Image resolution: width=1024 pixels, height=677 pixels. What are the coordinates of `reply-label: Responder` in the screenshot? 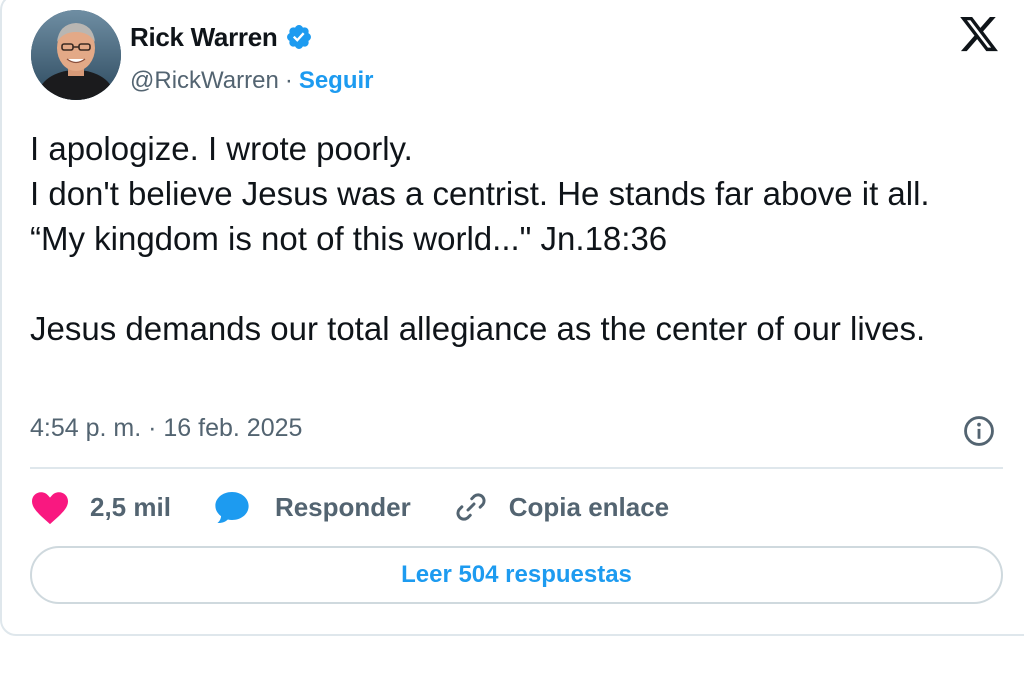 It's located at (342, 506).